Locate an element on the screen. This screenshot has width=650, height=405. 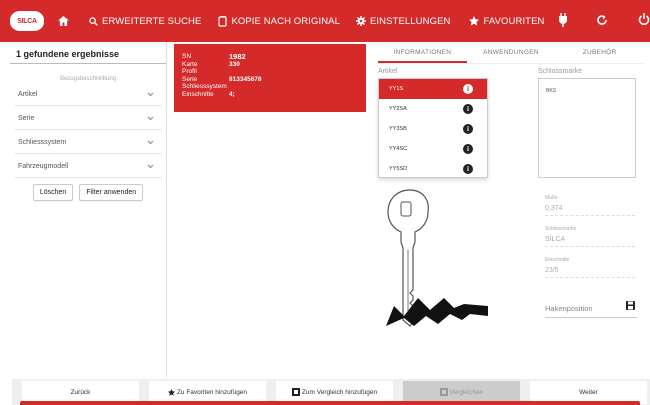
lock-brand-value: BKS is located at coordinates (551, 91).